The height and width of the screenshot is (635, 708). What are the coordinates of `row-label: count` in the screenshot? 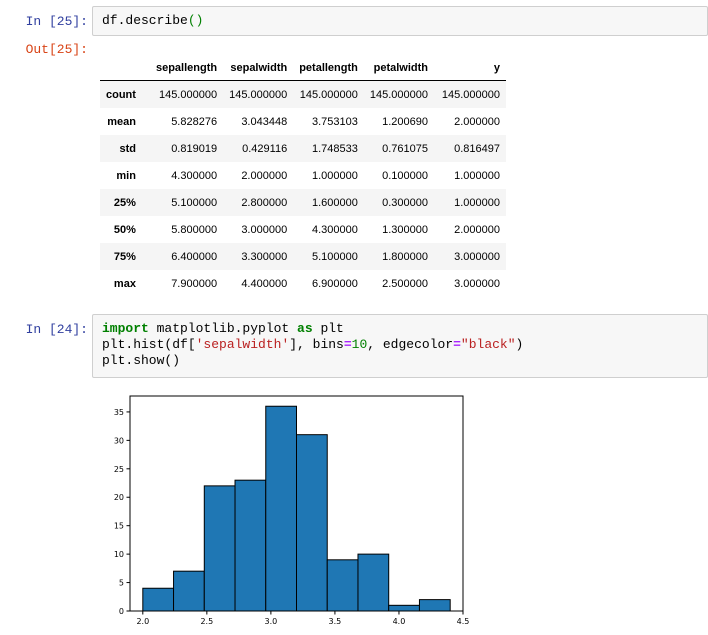 It's located at (121, 94).